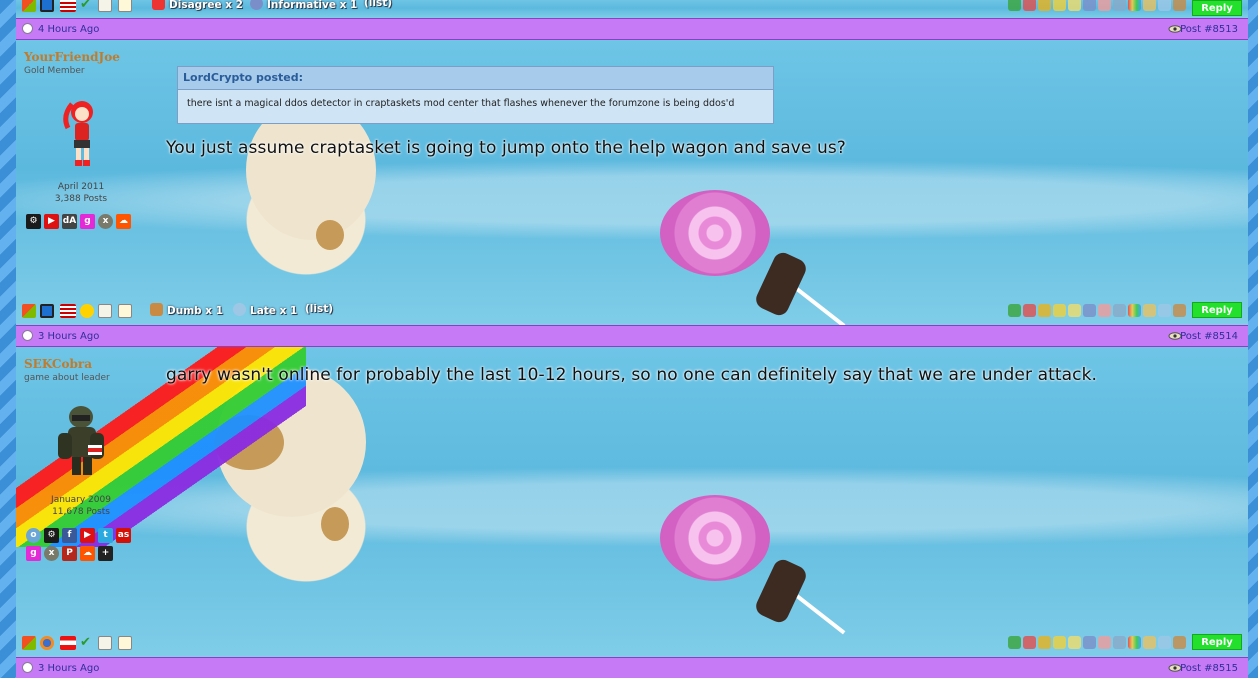  What do you see at coordinates (69, 535) in the screenshot?
I see `facebook-icon: f` at bounding box center [69, 535].